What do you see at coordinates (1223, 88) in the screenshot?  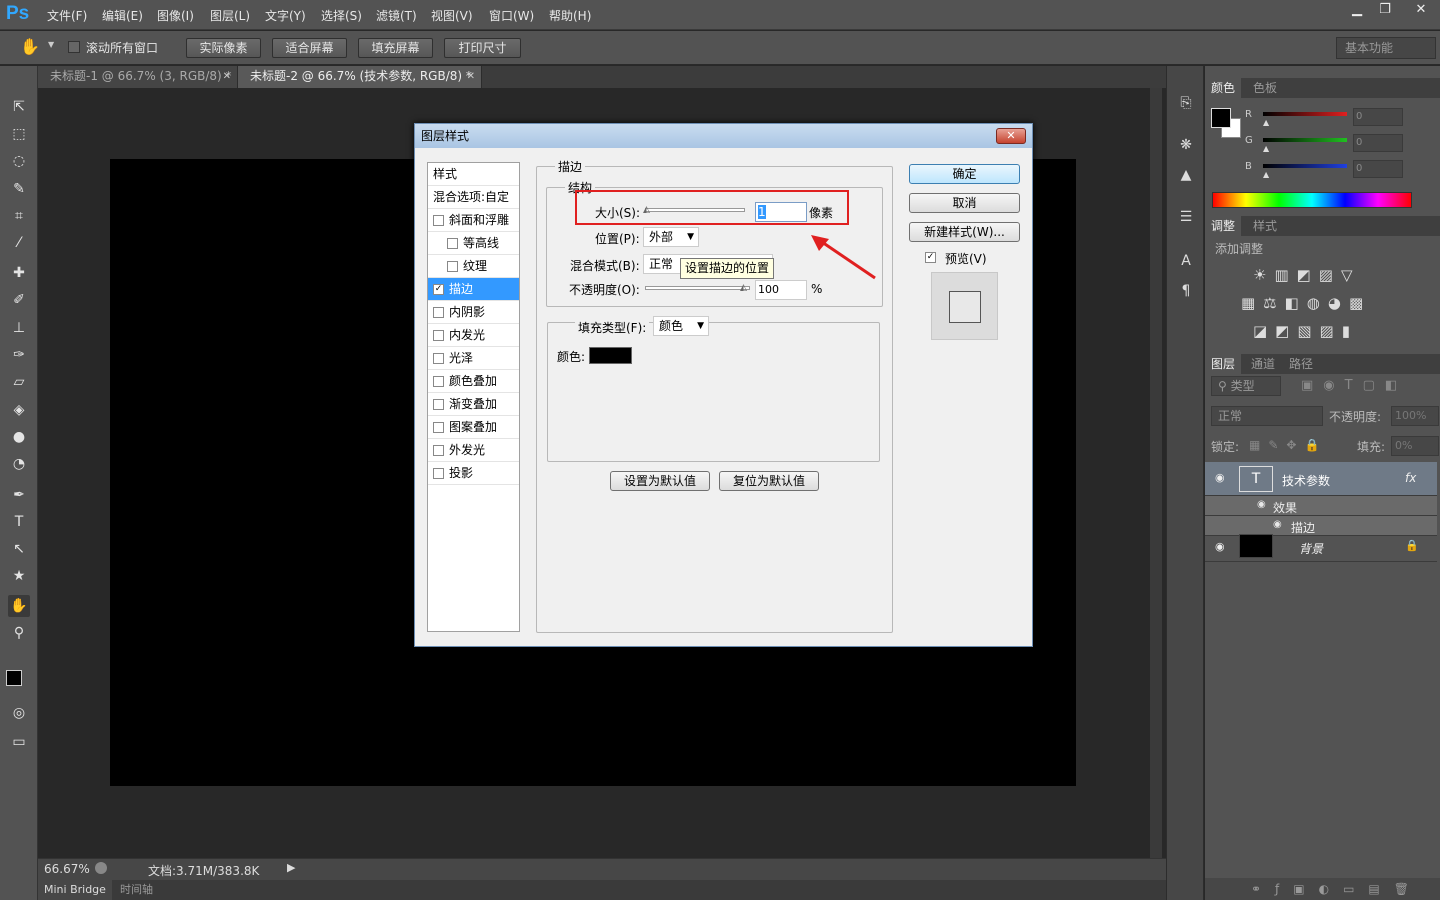 I see `tab-color: 颜色` at bounding box center [1223, 88].